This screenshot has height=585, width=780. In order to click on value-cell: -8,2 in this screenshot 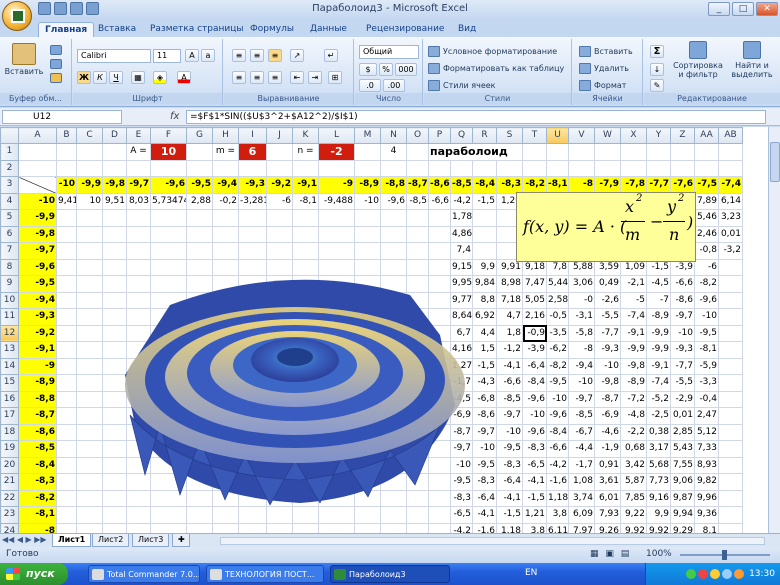, I will do `click(706, 284)`.